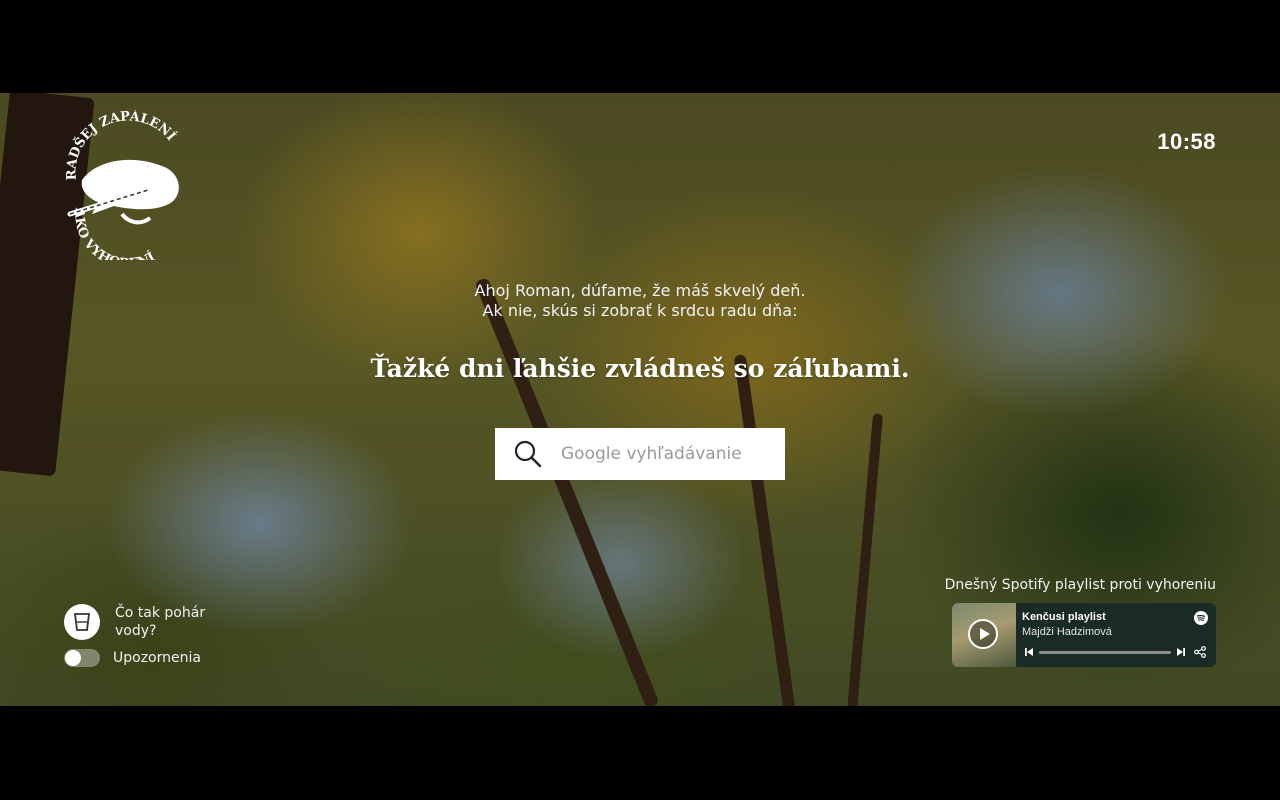 This screenshot has height=800, width=1280. I want to click on greeting-line-1: Ahoj Roman, dúfame, že máš skvelý deň., so click(640, 290).